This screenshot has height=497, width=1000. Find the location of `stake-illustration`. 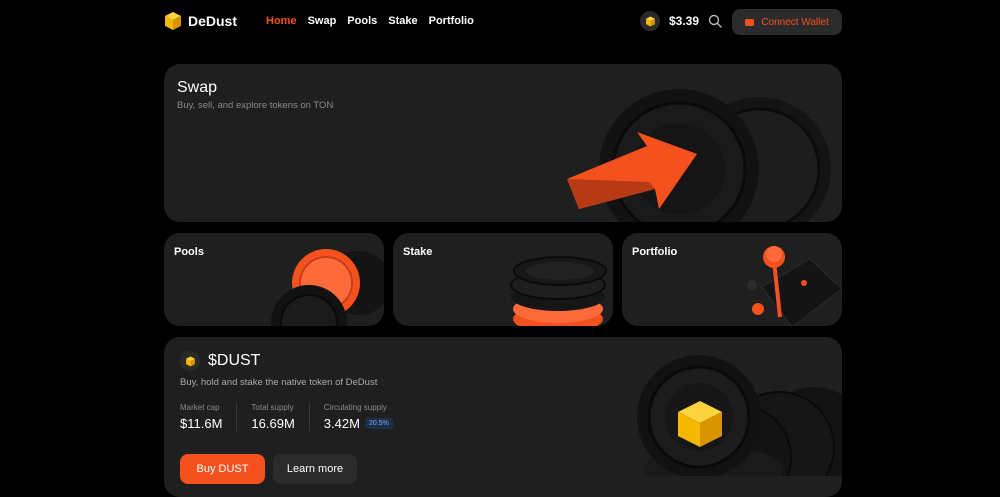

stake-illustration is located at coordinates (560, 283).